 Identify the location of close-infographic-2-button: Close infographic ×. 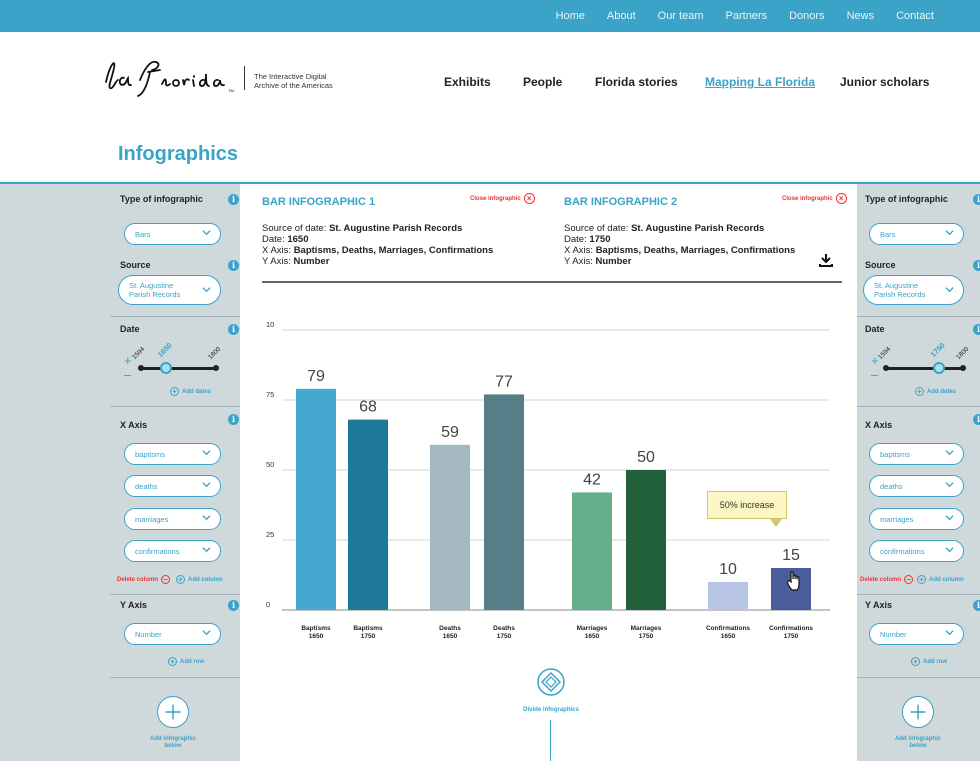
(814, 198).